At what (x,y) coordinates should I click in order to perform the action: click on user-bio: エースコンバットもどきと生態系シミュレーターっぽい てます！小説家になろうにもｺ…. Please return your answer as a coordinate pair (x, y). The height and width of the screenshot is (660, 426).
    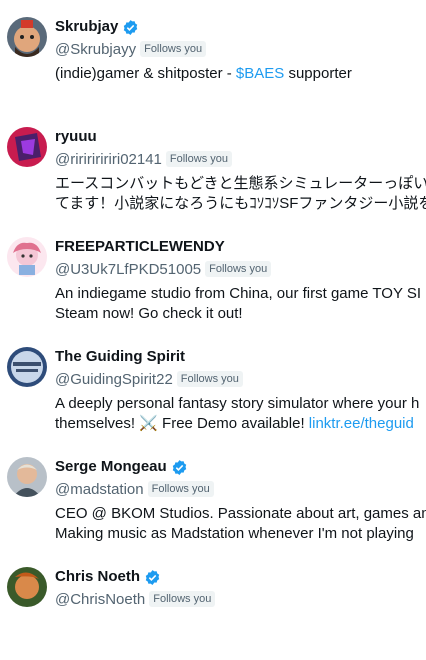
    Looking at the image, I should click on (240, 194).